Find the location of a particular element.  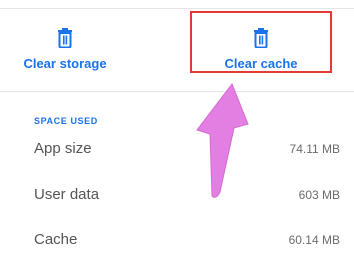

app-size-value: 74.11 MB is located at coordinates (314, 149).